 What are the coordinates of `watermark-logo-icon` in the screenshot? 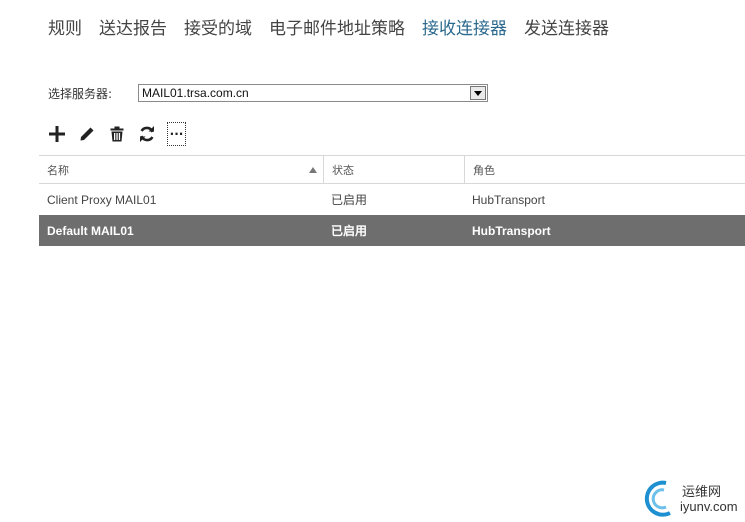 It's located at (657, 498).